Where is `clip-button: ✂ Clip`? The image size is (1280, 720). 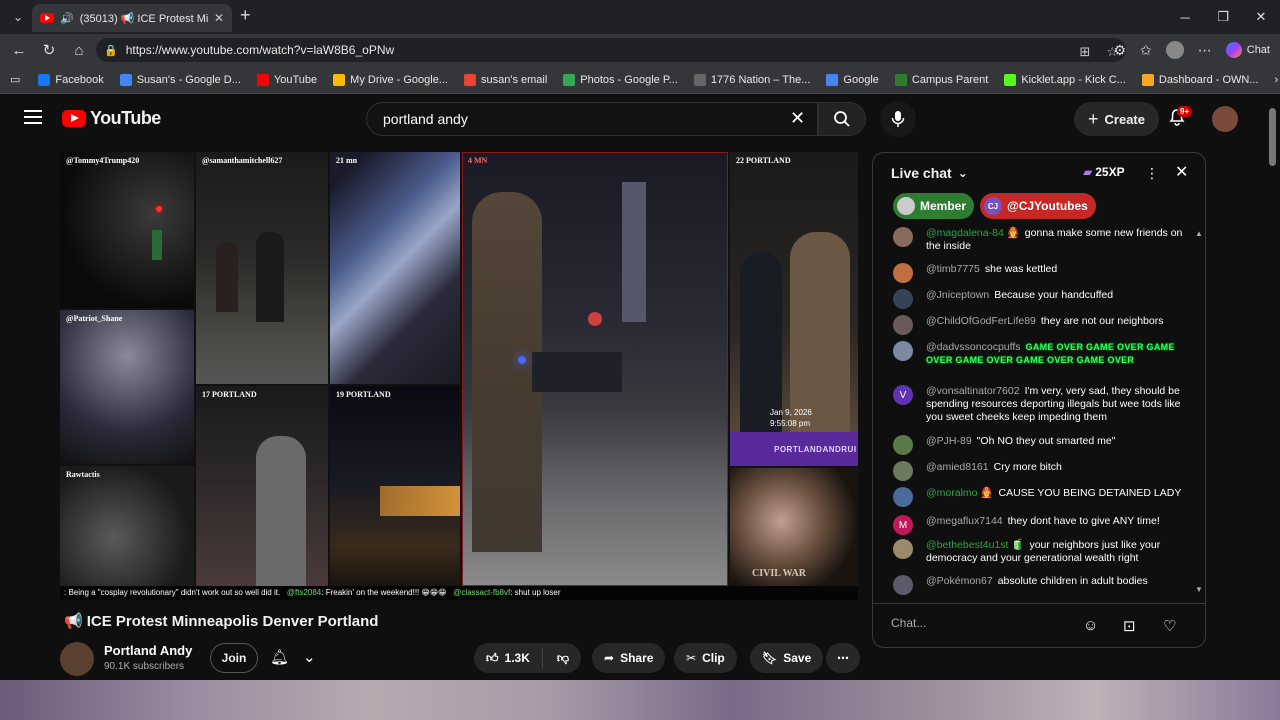
clip-button: ✂ Clip is located at coordinates (705, 658).